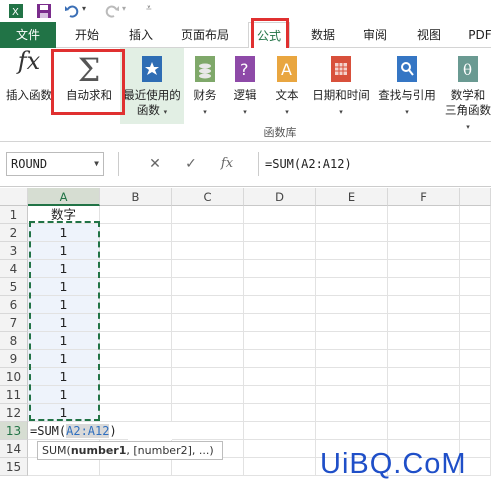  What do you see at coordinates (14, 467) in the screenshot?
I see `row-header-15: 15` at bounding box center [14, 467].